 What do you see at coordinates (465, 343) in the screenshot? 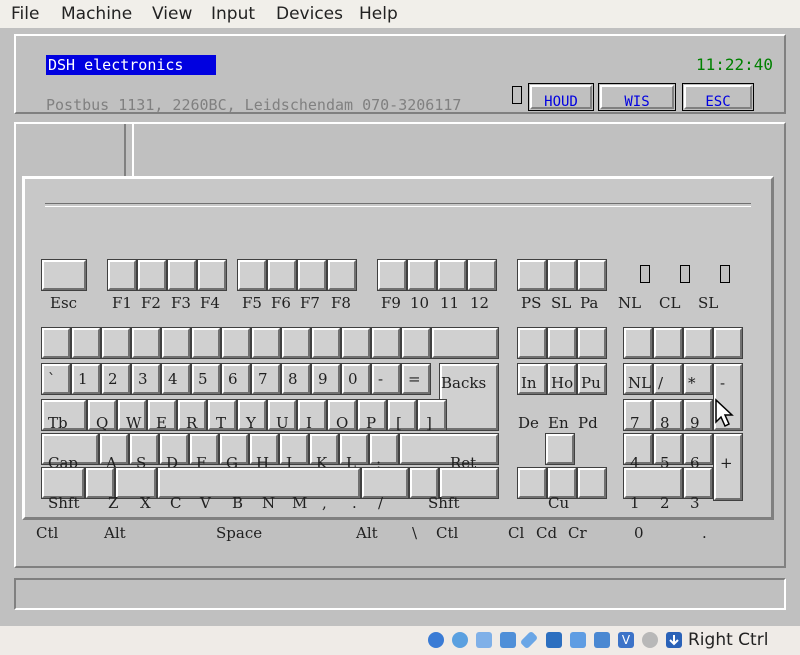
I see `key-r1-backspace` at bounding box center [465, 343].